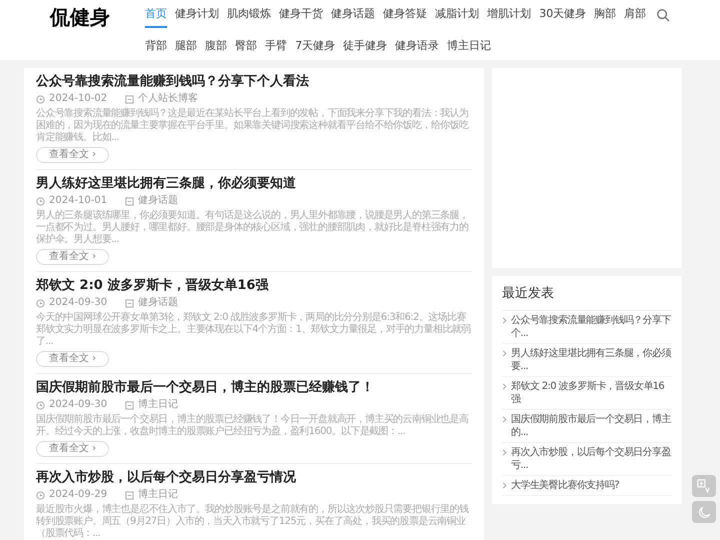 The height and width of the screenshot is (540, 720). What do you see at coordinates (216, 49) in the screenshot?
I see `nav-link: 腹部` at bounding box center [216, 49].